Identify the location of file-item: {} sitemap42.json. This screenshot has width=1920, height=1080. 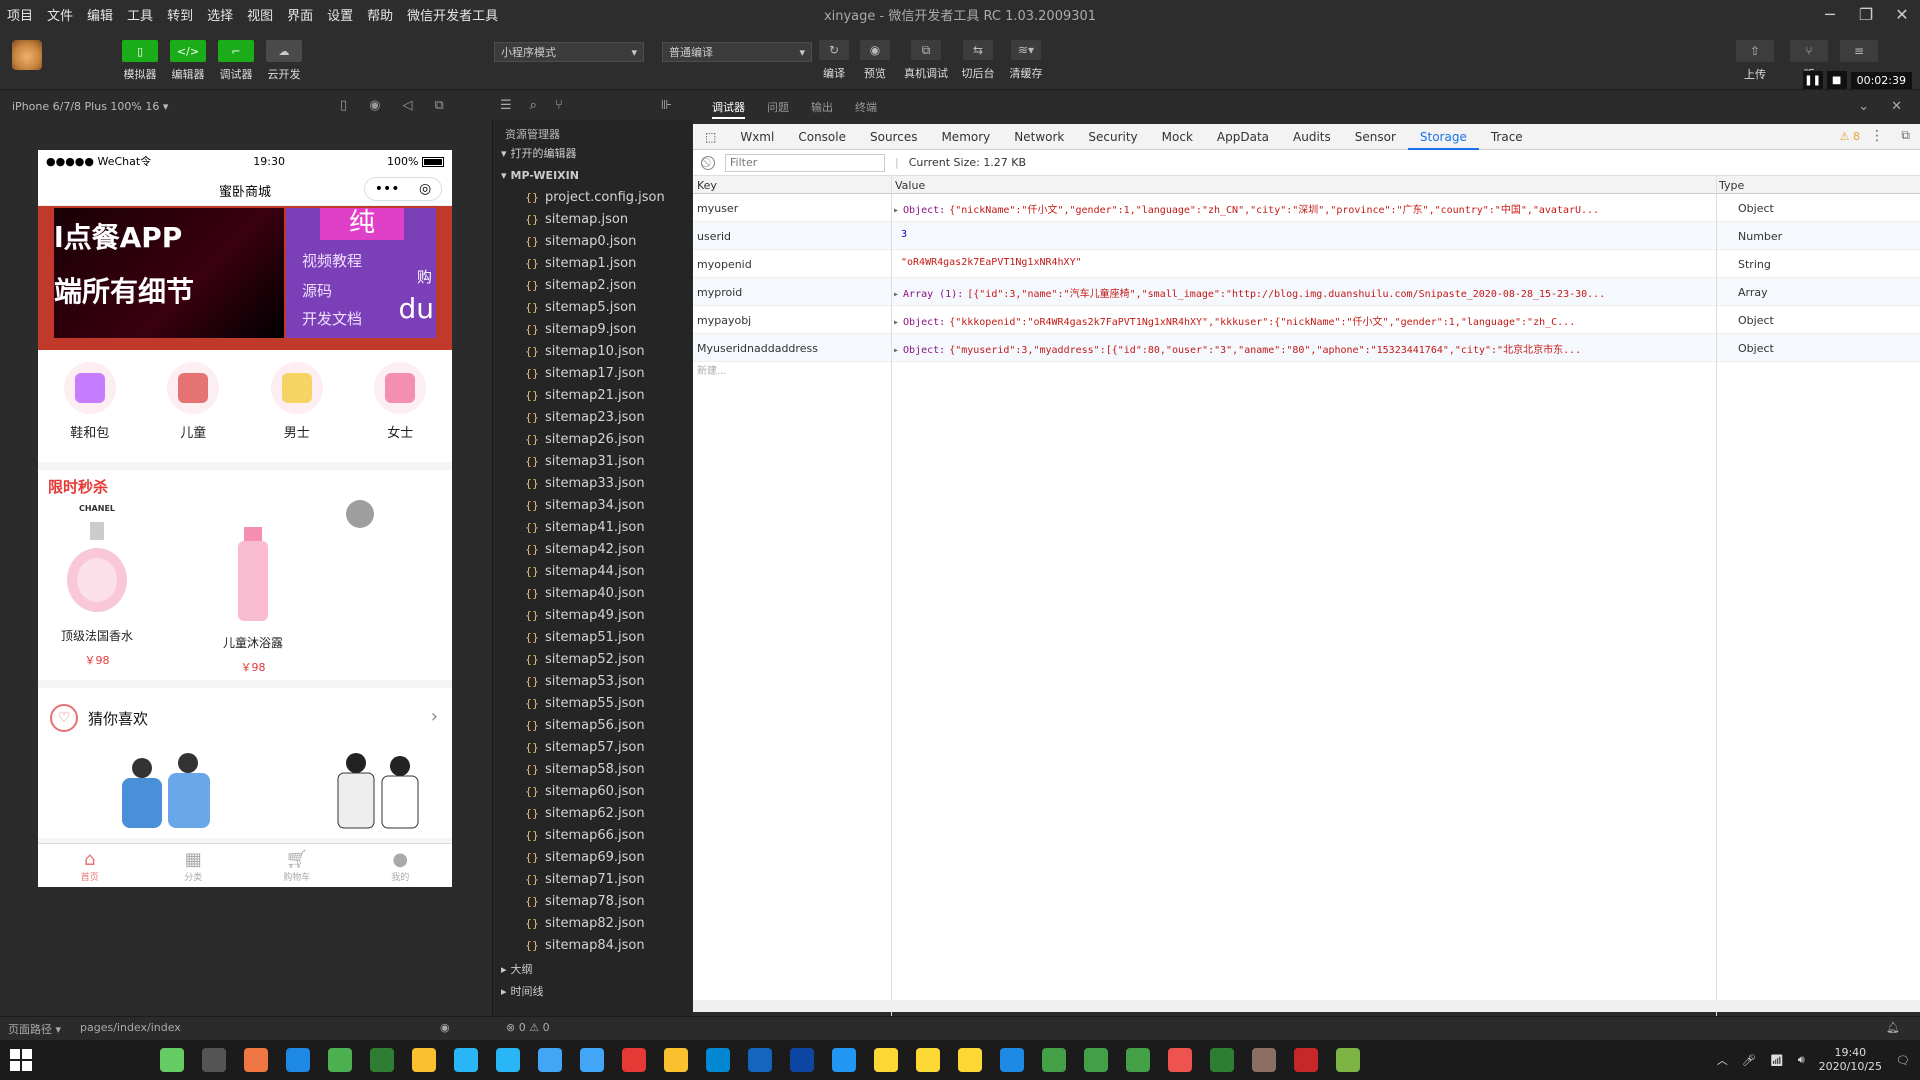
(592, 549).